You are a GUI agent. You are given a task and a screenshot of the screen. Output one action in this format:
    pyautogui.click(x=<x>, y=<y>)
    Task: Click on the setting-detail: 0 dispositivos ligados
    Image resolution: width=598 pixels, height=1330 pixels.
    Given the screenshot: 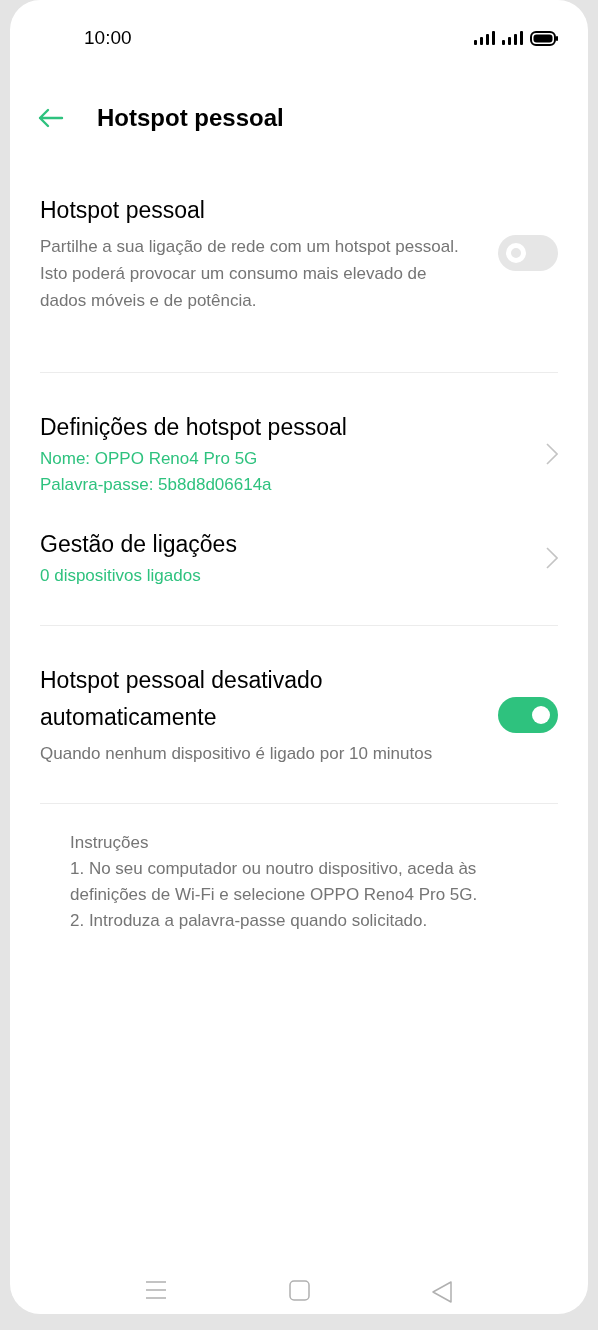 What is the action you would take?
    pyautogui.click(x=121, y=576)
    